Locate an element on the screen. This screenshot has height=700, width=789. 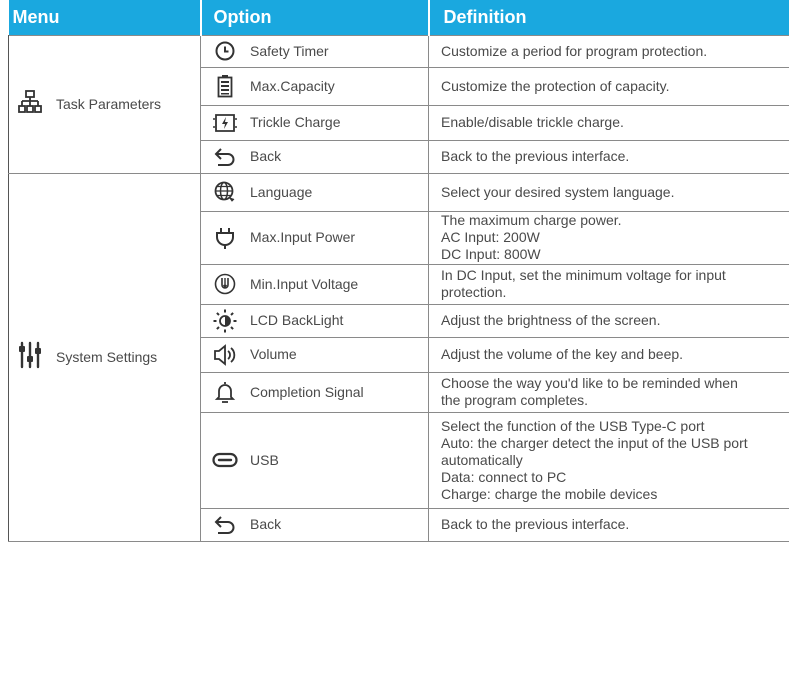
option-label: Safety Timer is located at coordinates (289, 50).